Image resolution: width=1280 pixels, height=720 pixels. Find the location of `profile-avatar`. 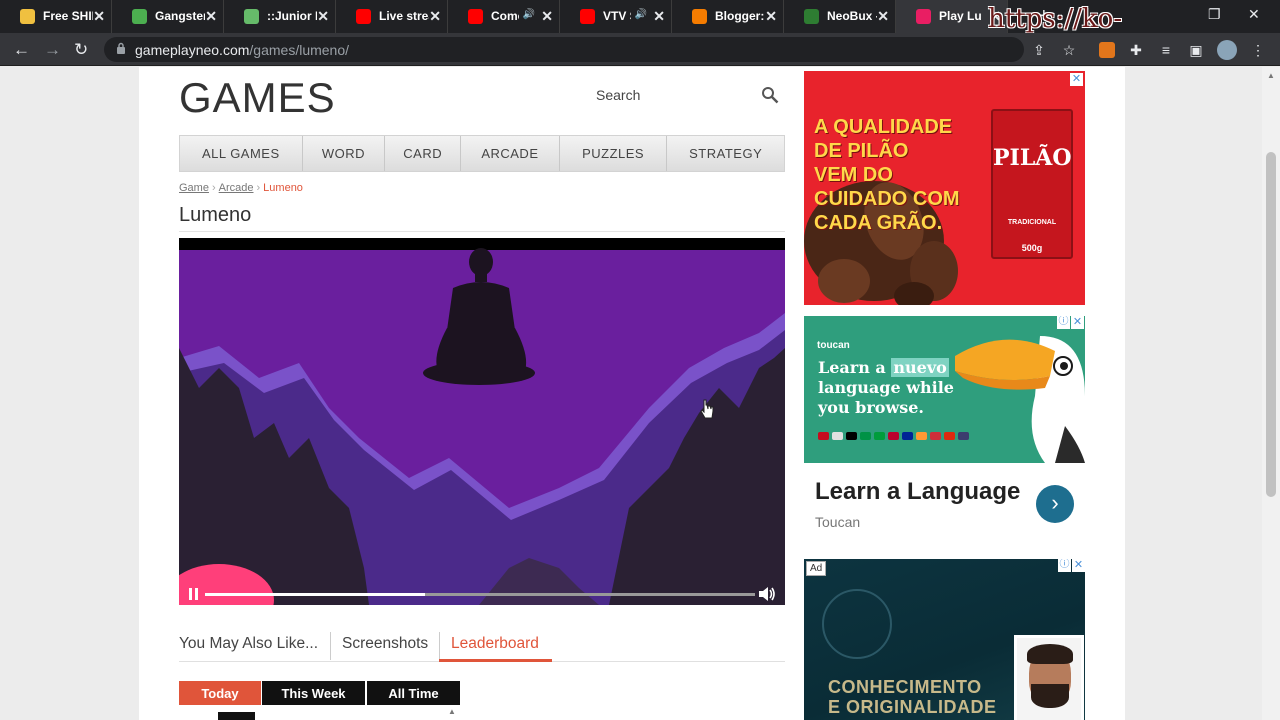

profile-avatar is located at coordinates (1227, 50).